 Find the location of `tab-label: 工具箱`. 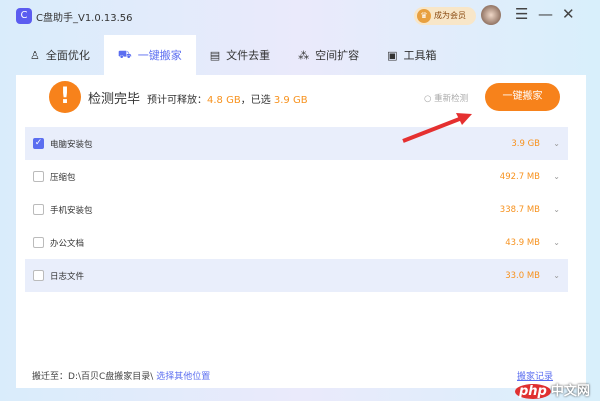

tab-label: 工具箱 is located at coordinates (420, 55).